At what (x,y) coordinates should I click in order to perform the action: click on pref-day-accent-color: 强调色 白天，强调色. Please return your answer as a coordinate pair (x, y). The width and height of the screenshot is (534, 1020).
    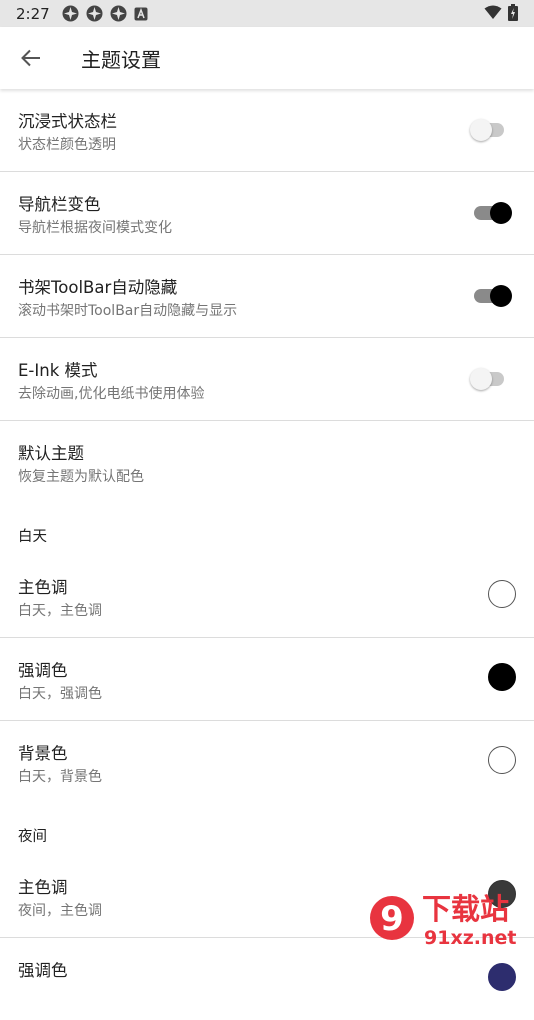
    Looking at the image, I should click on (267, 679).